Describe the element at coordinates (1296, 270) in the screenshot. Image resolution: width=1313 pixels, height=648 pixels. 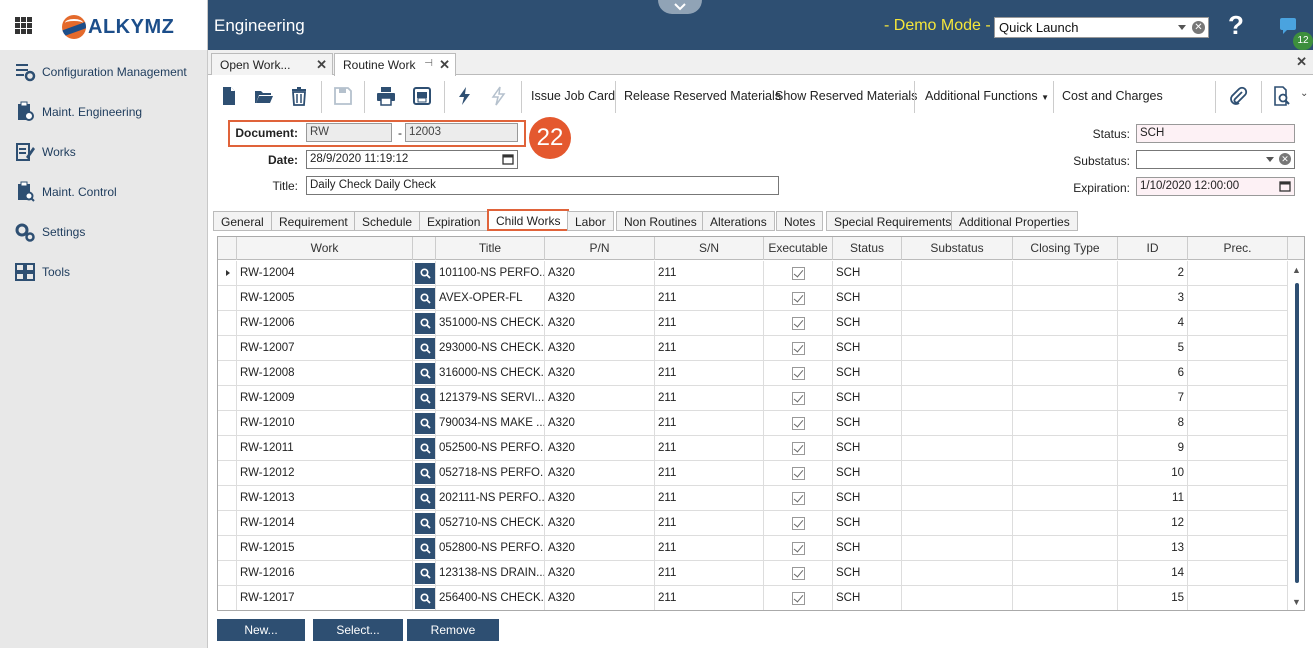
I see `scroll-up-icon: ▲` at that location.